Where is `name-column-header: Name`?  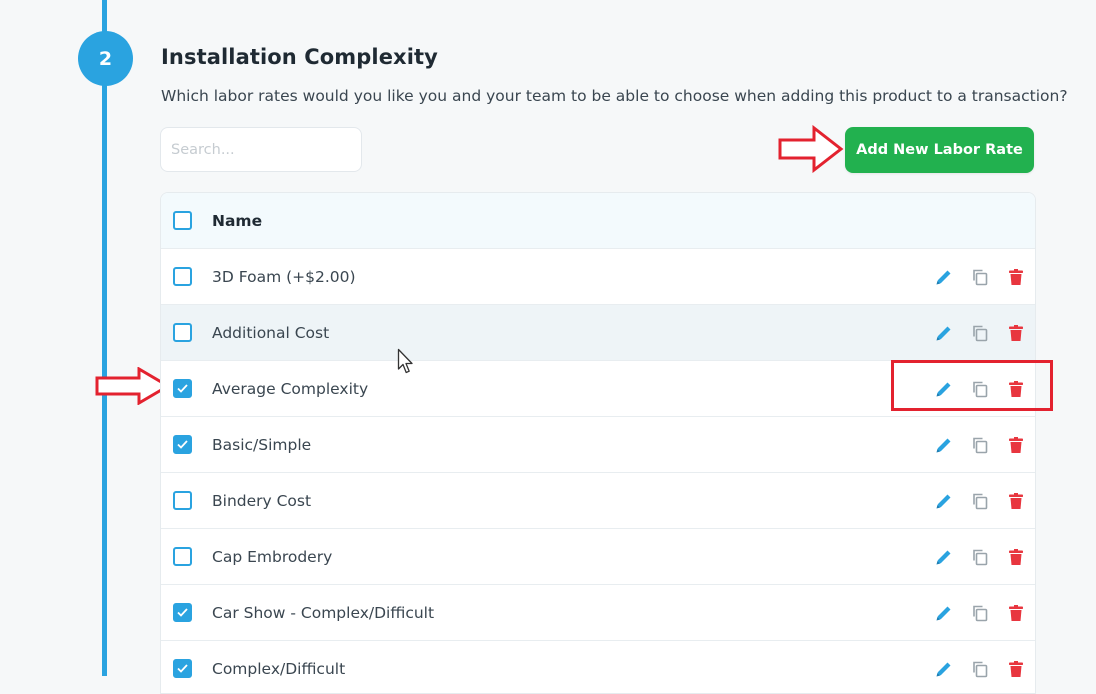
name-column-header: Name is located at coordinates (237, 220).